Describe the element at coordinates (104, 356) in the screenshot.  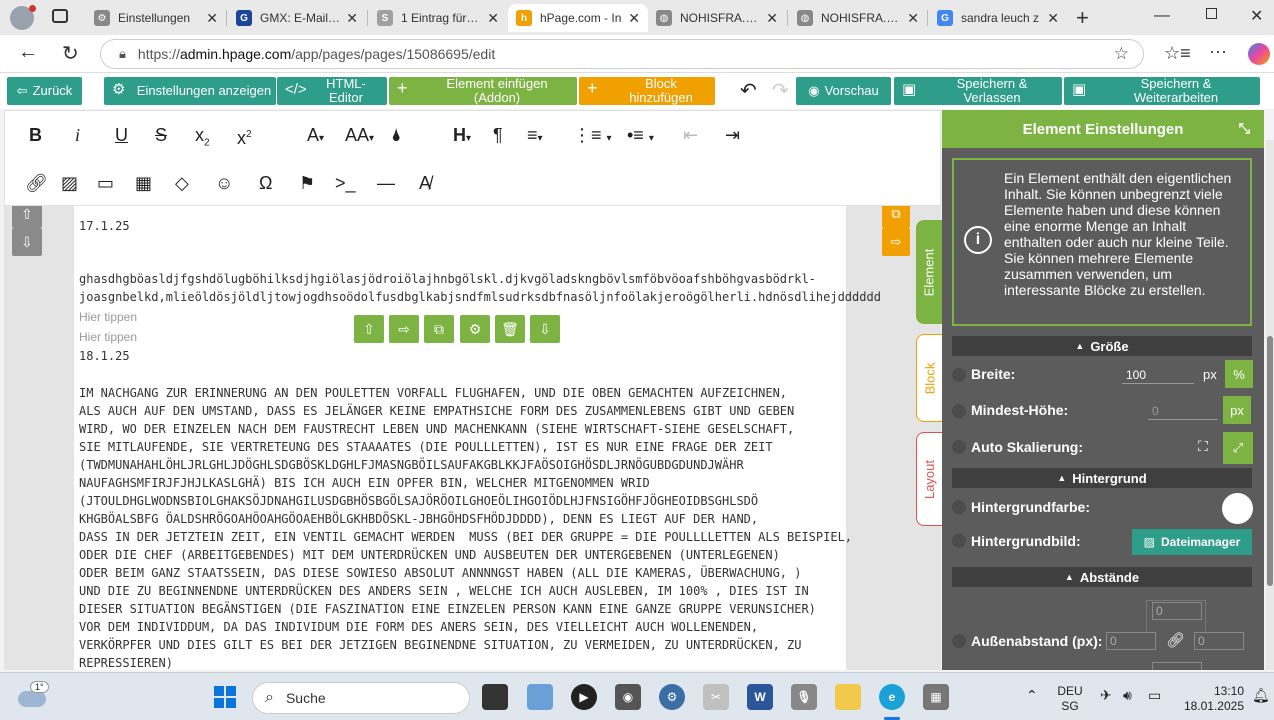
I see `date-text: 18.1.25` at that location.